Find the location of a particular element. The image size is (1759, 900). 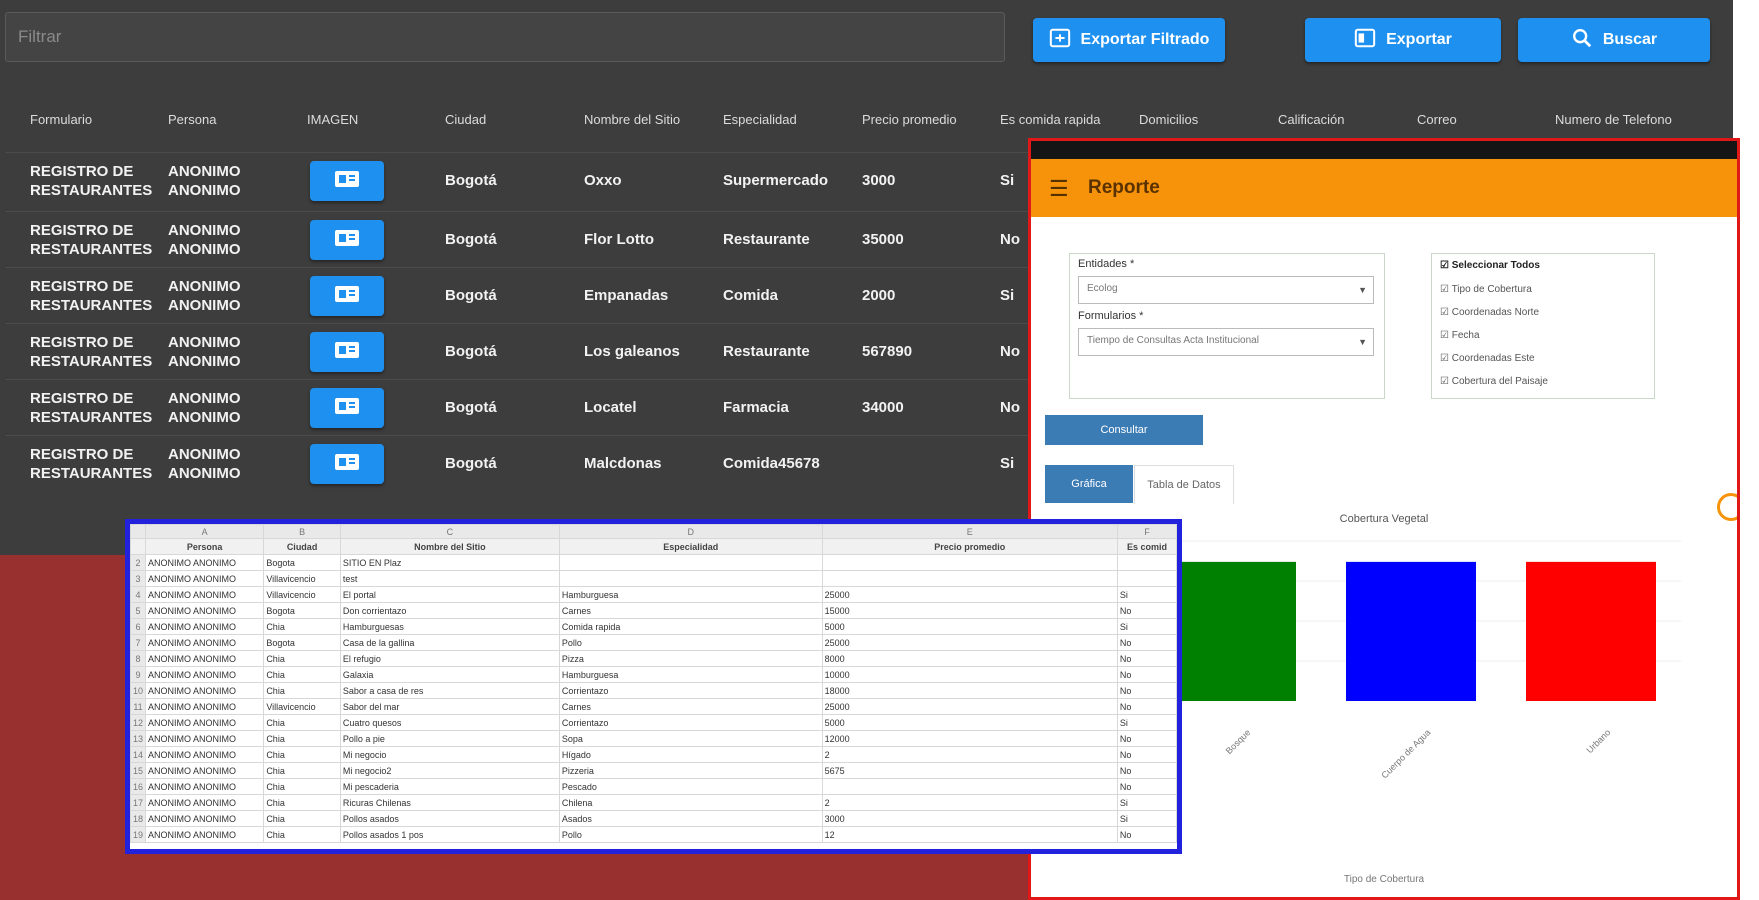

row-number: 6 is located at coordinates (138, 626).